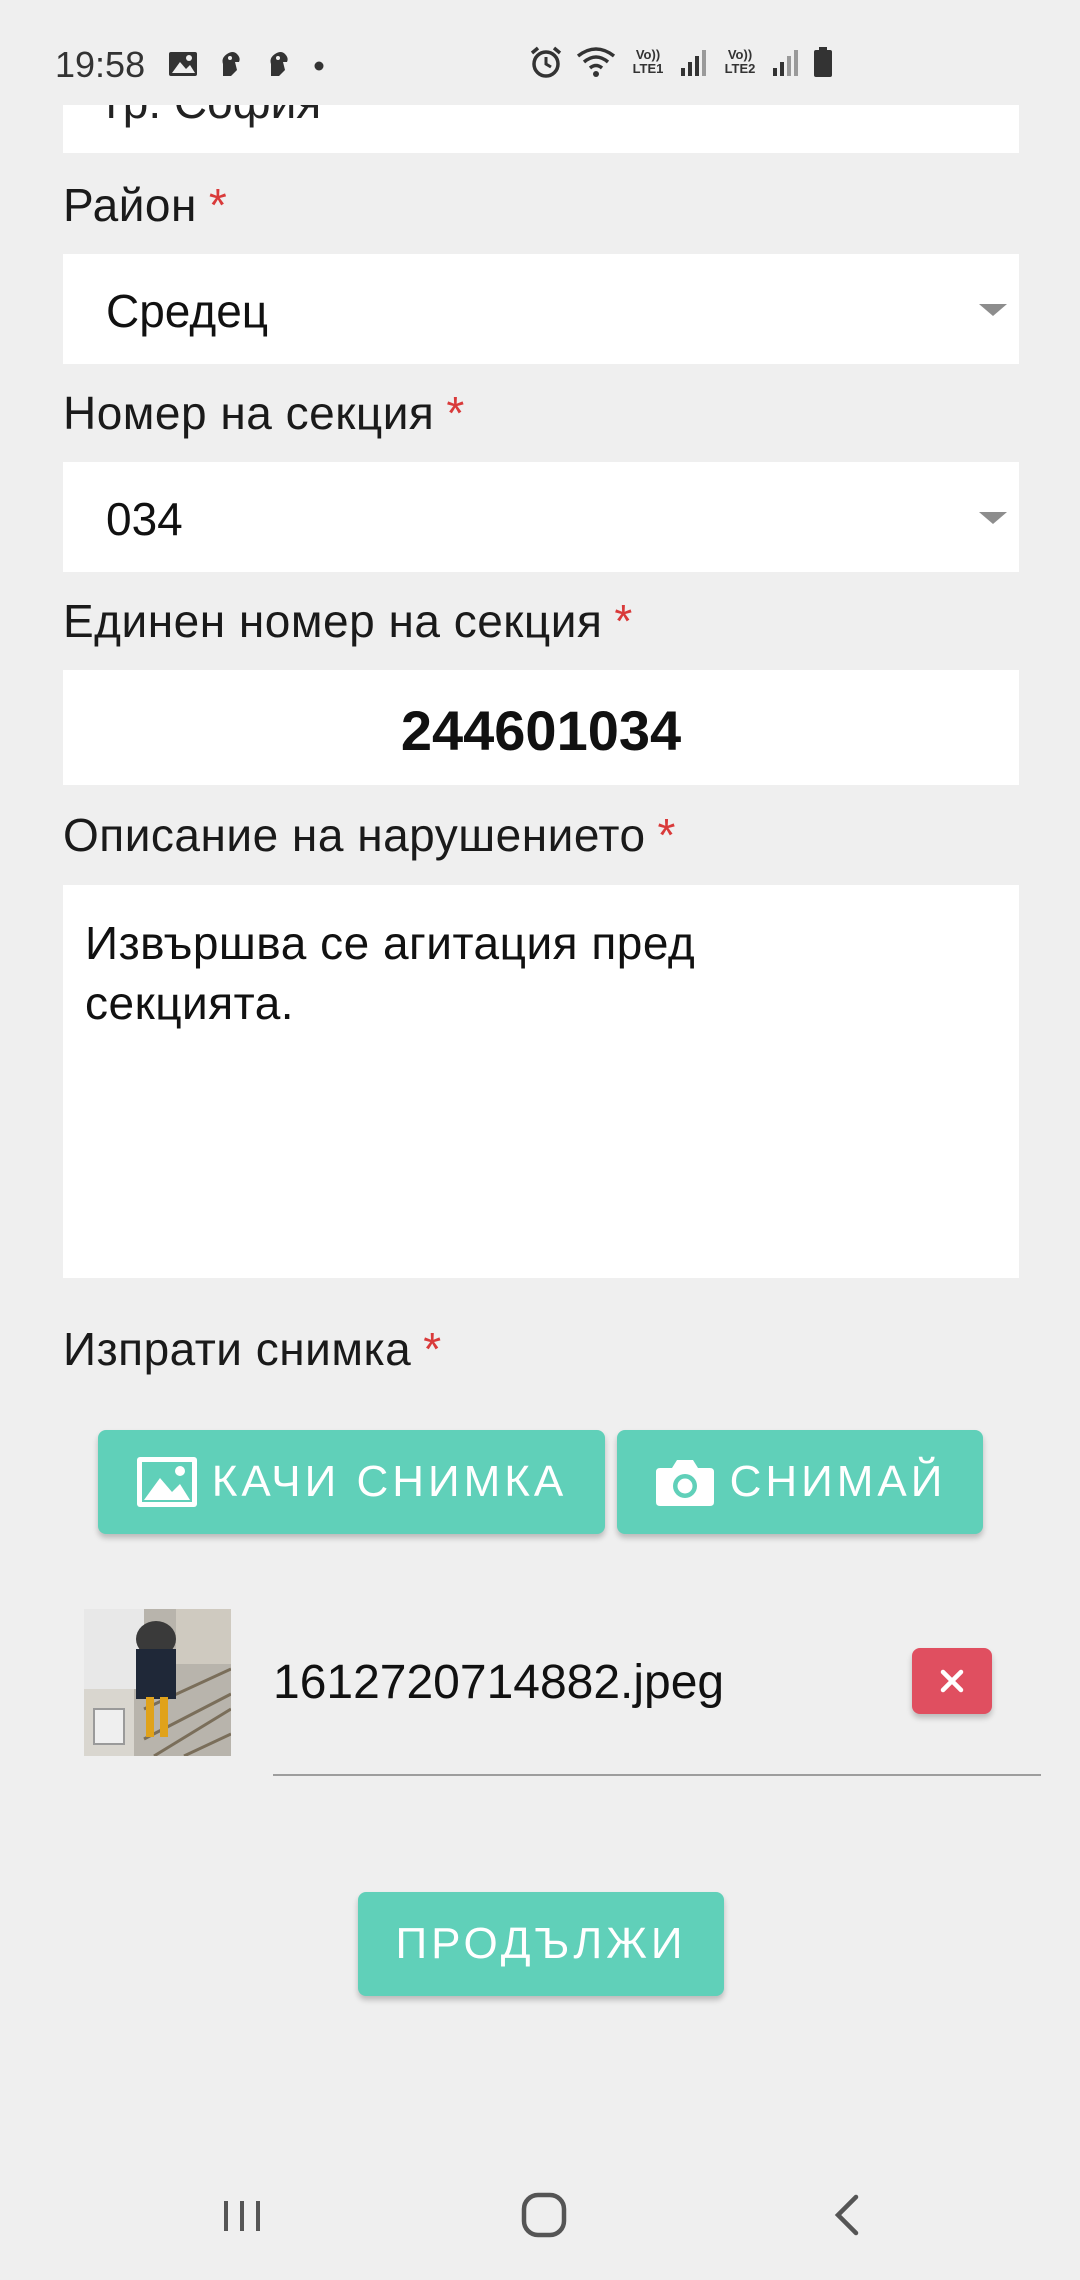 This screenshot has height=2280, width=1080. Describe the element at coordinates (848, 2215) in the screenshot. I see `back-icon` at that location.